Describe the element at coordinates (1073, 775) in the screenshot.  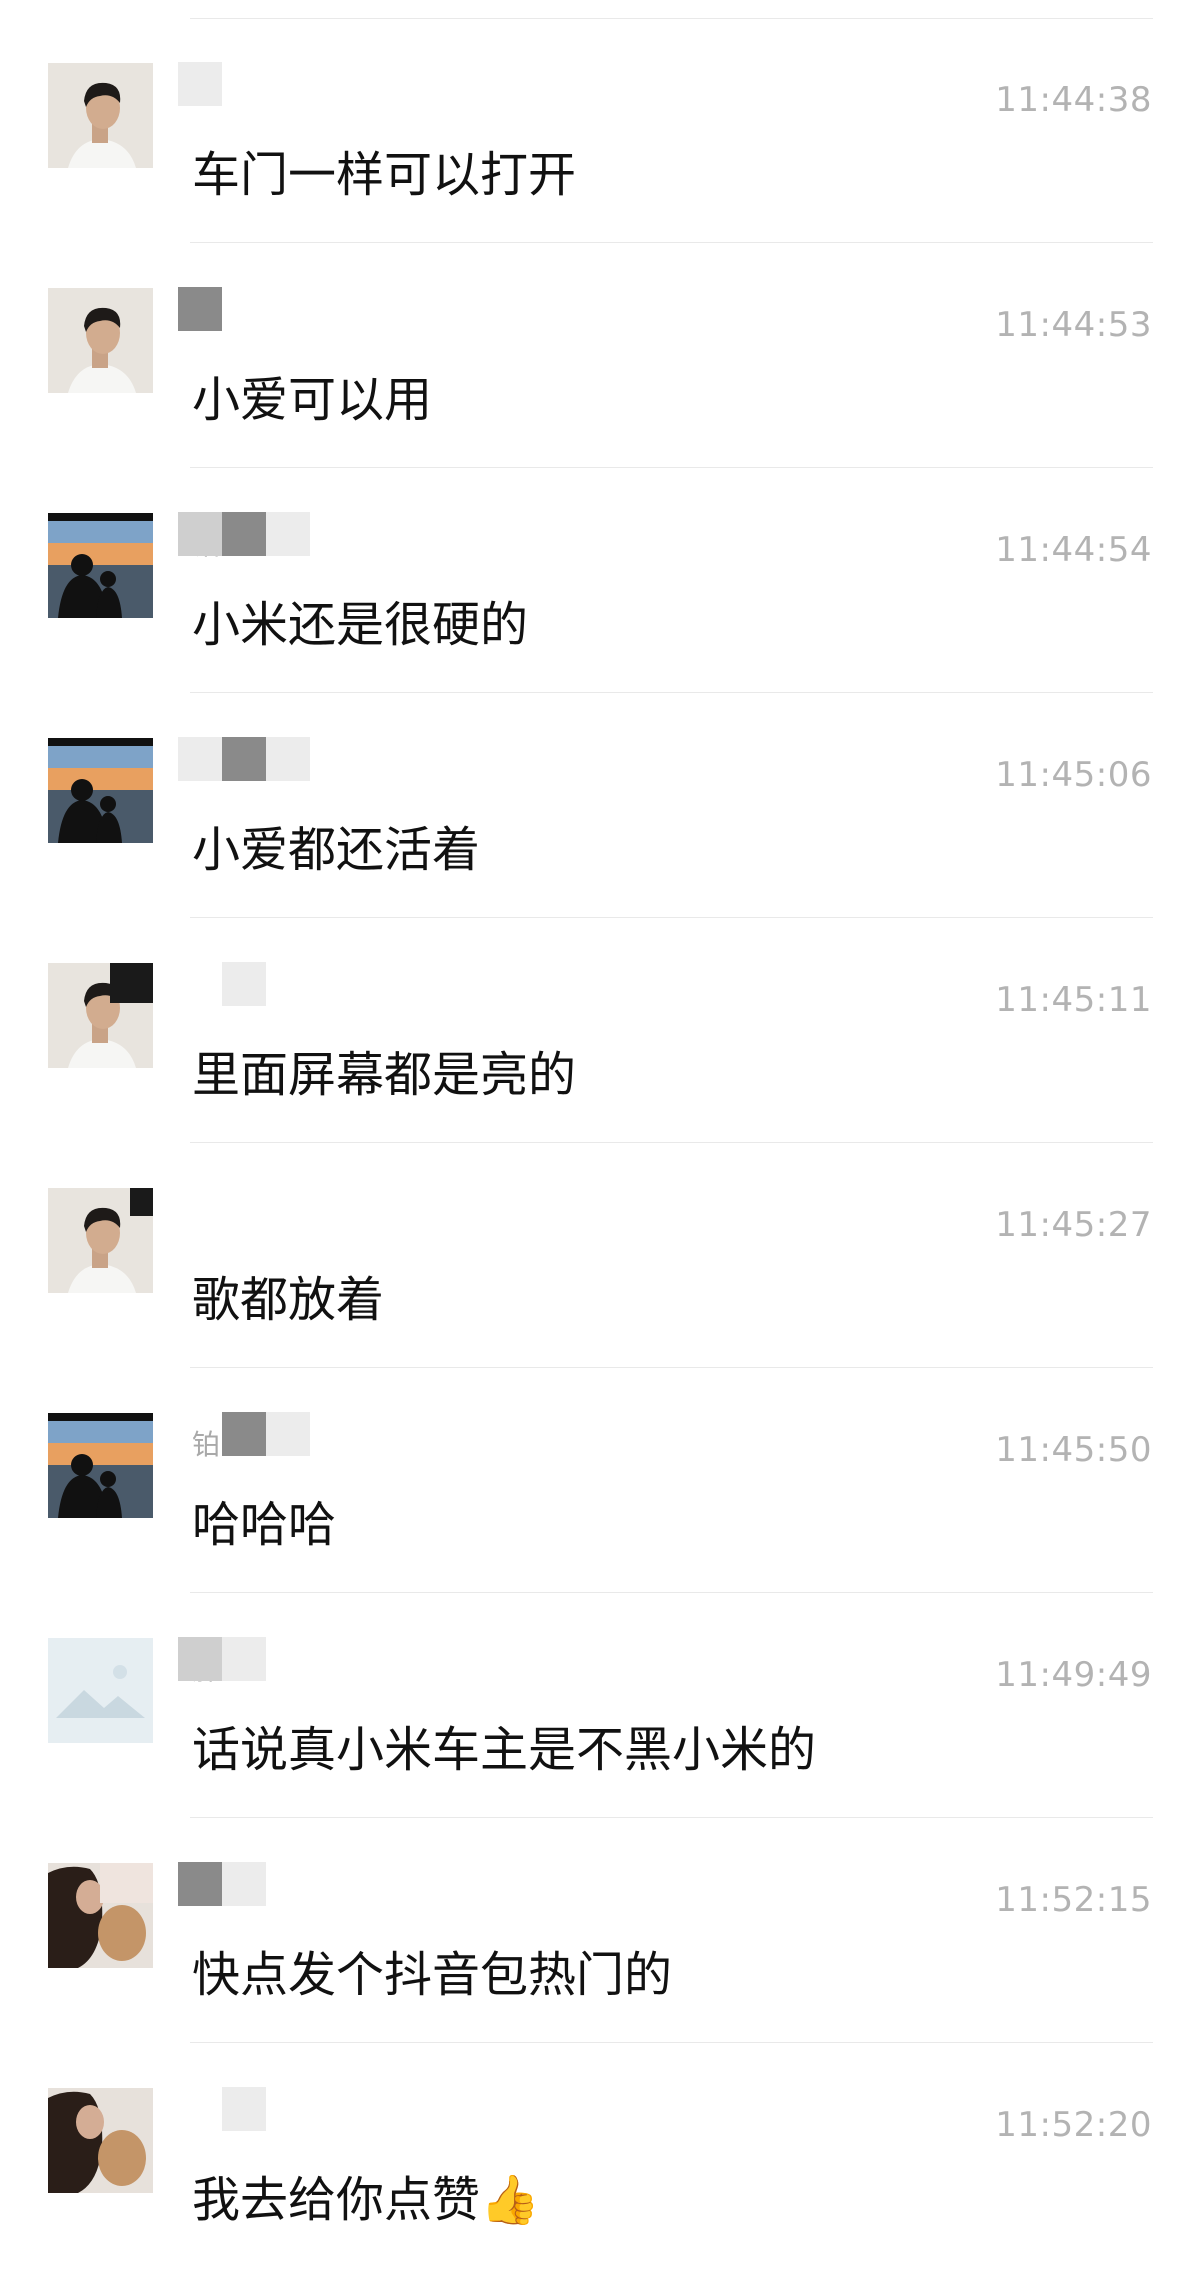
I see `timestamp: 11:45:06` at that location.